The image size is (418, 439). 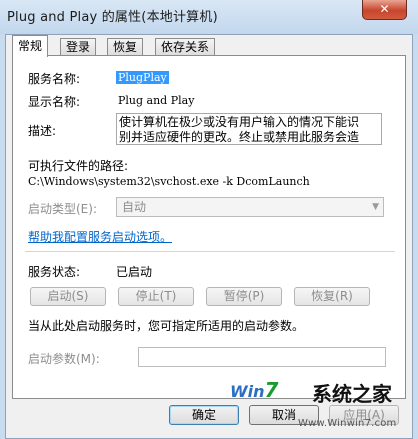 What do you see at coordinates (247, 391) in the screenshot?
I see `watermark-logo-text: Win` at bounding box center [247, 391].